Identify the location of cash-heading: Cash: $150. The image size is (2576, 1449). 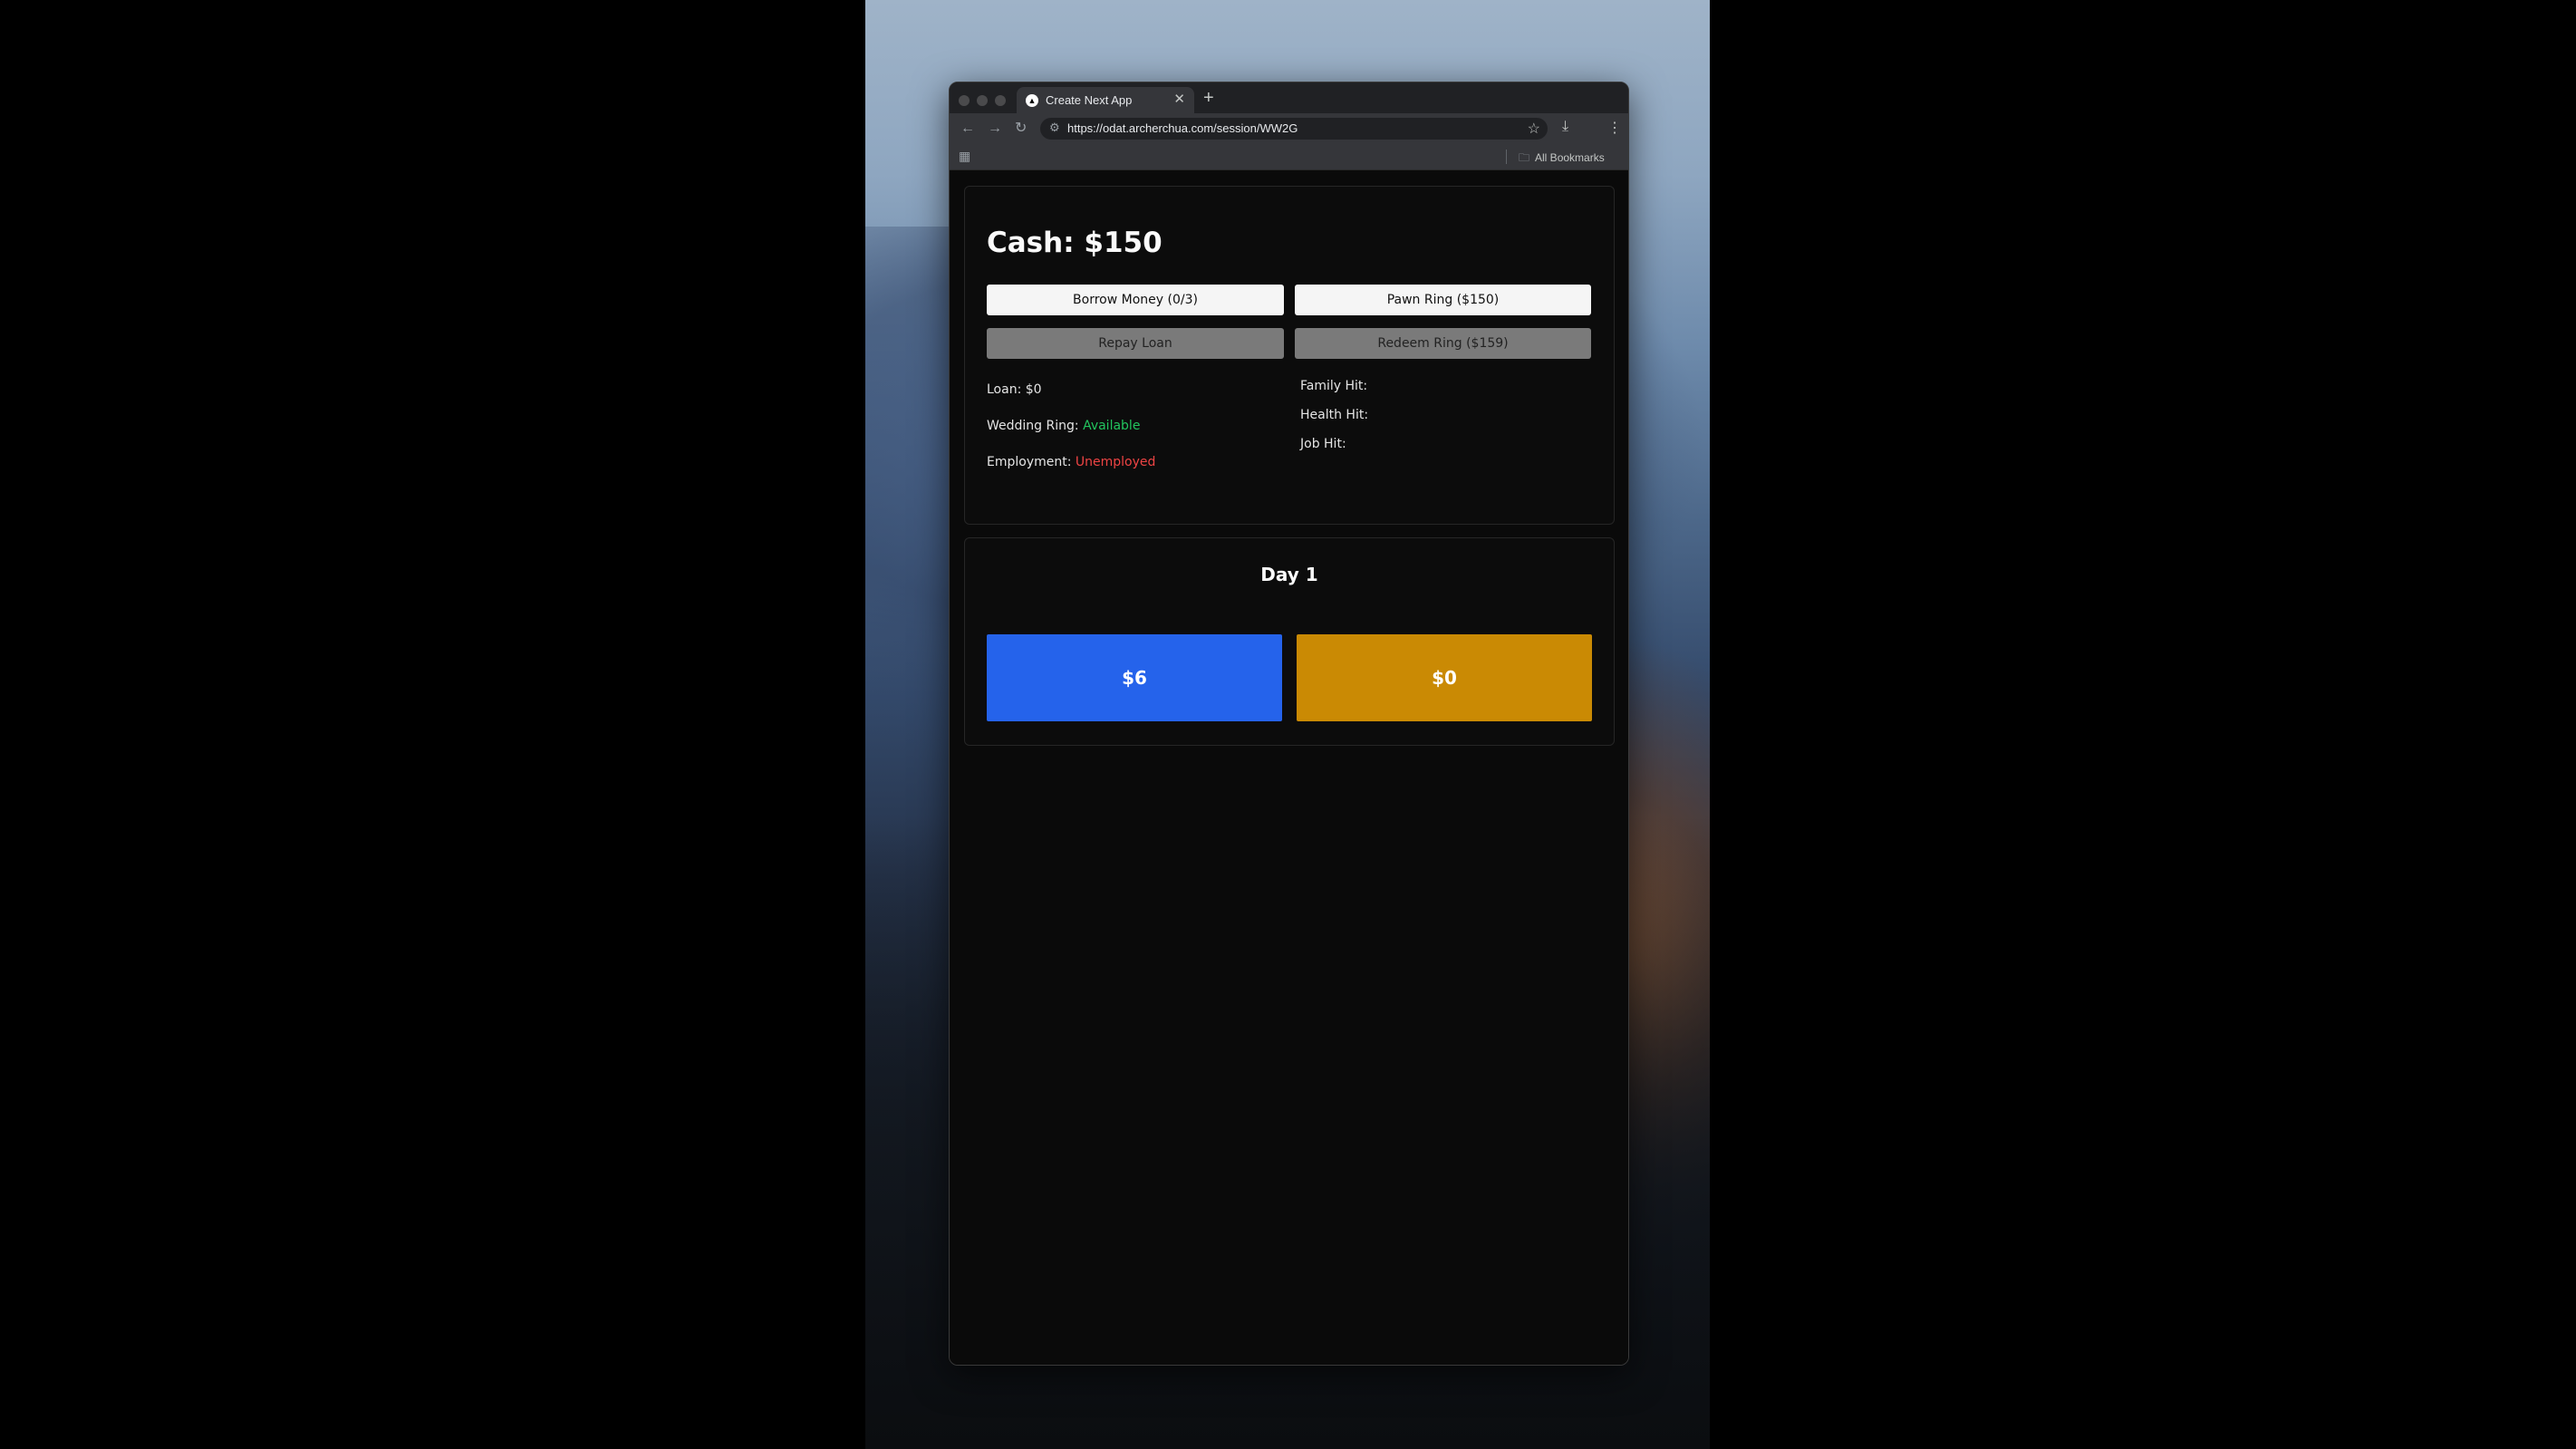
(1075, 243).